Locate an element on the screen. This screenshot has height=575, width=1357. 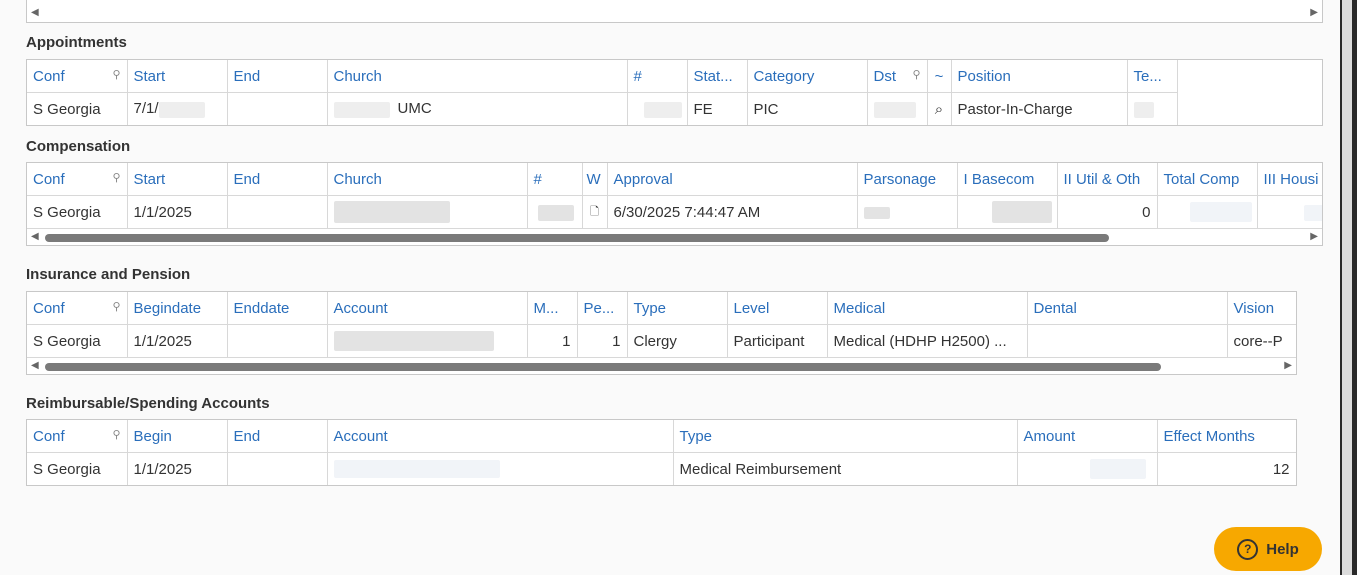
cell-begindate: 1/1/2025 is located at coordinates (177, 340).